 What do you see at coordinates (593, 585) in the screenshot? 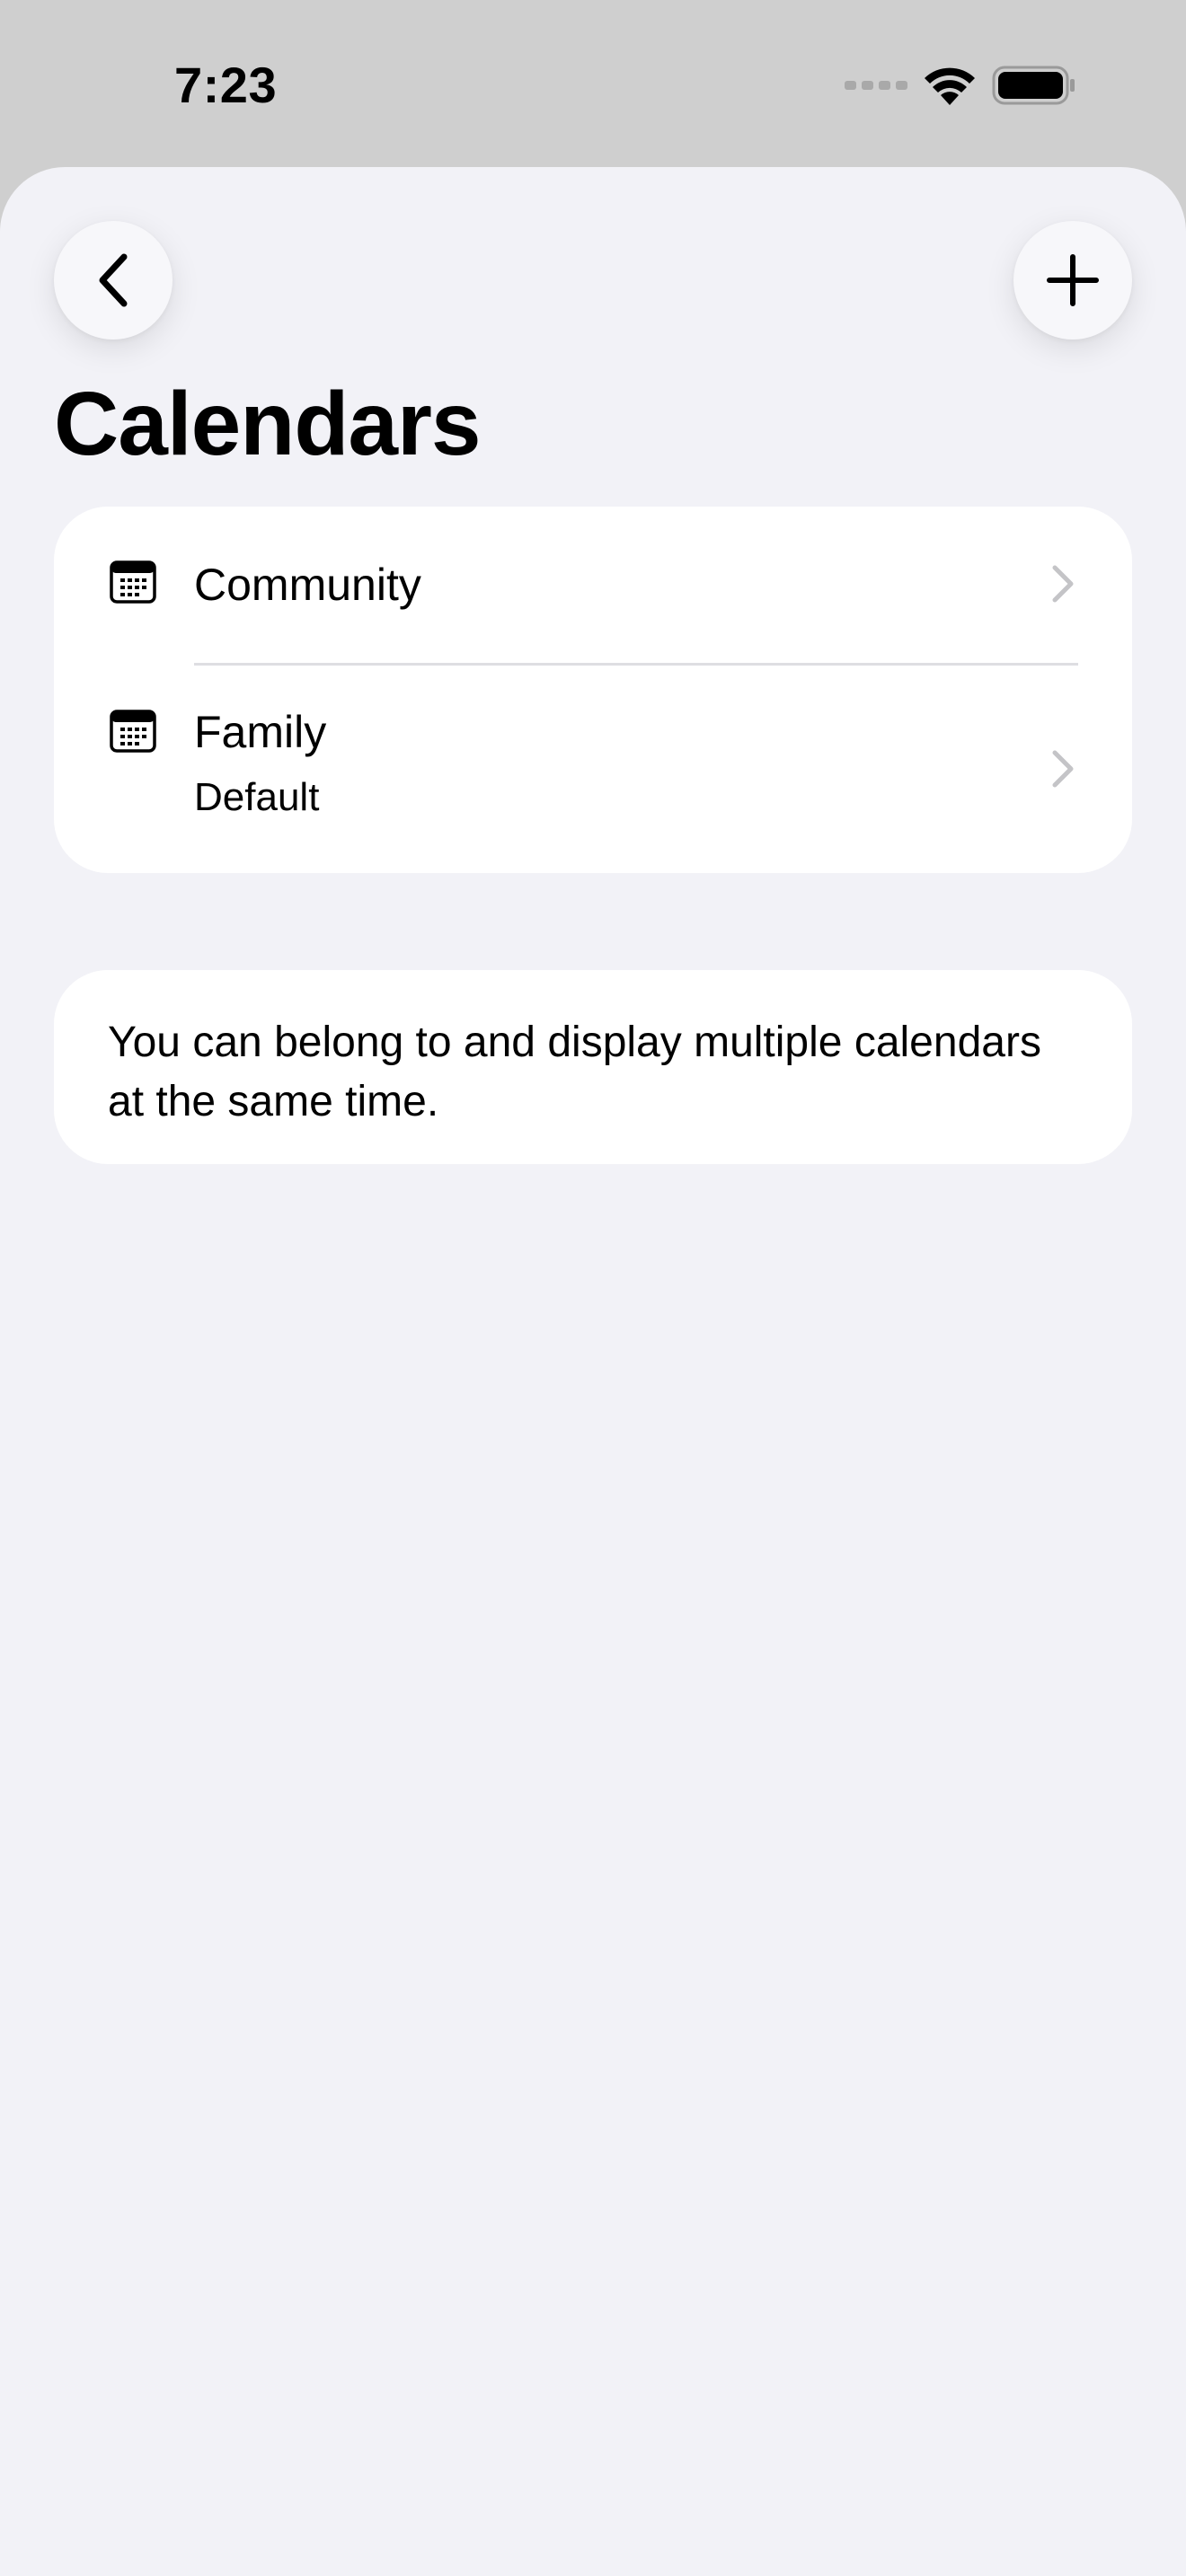
I see `calendar-row-community: Community` at bounding box center [593, 585].